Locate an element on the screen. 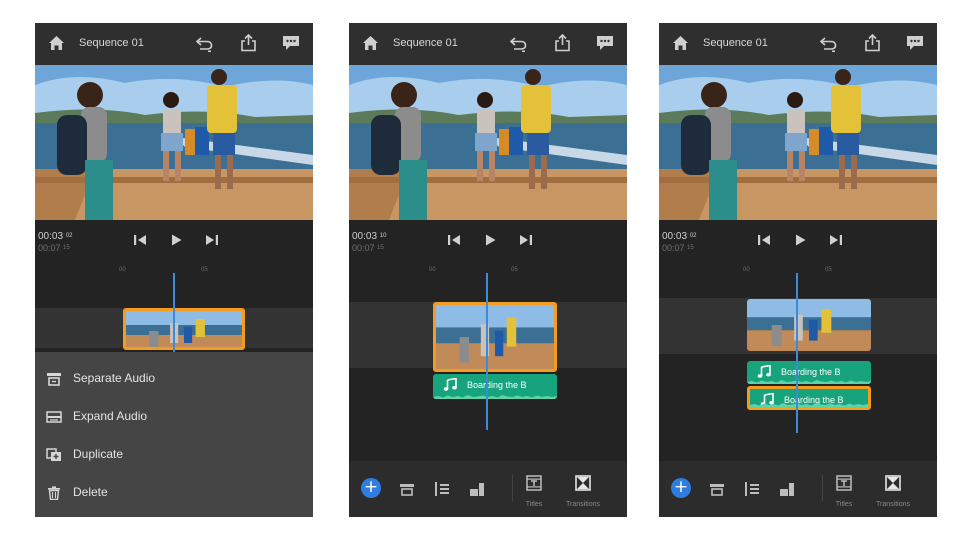 This screenshot has height=538, width=980. duplicated-audio-clip: Boarding the B is located at coordinates (809, 398).